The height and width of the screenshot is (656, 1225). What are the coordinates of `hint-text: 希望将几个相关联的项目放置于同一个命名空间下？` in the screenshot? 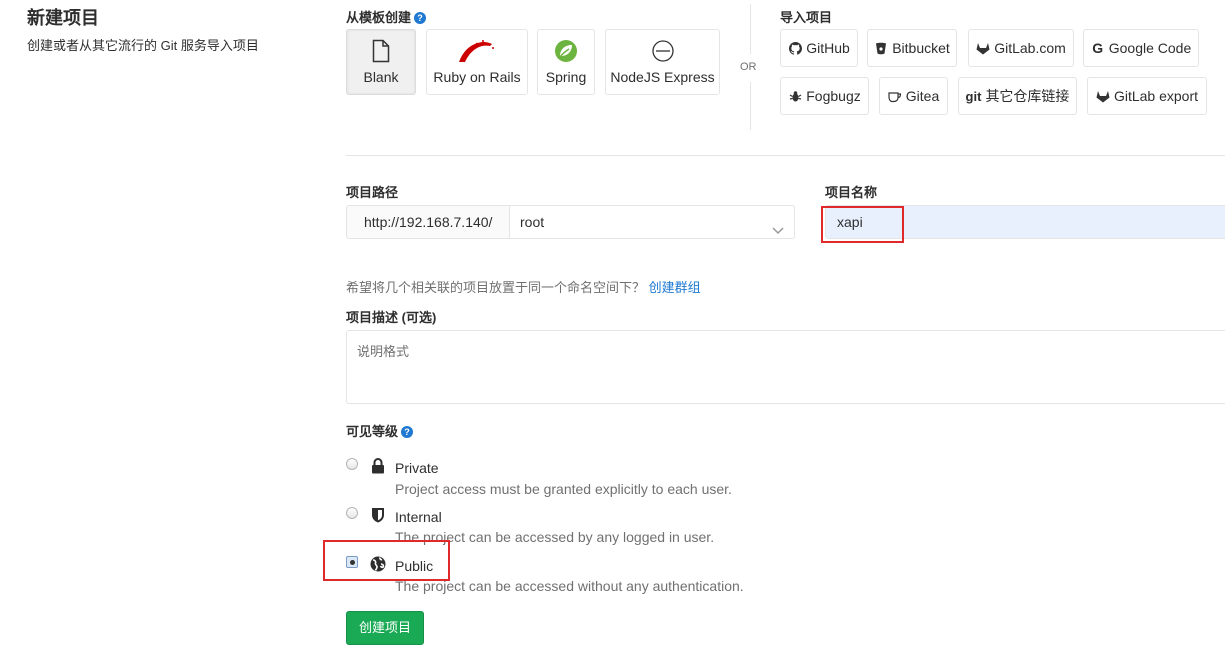 It's located at (496, 287).